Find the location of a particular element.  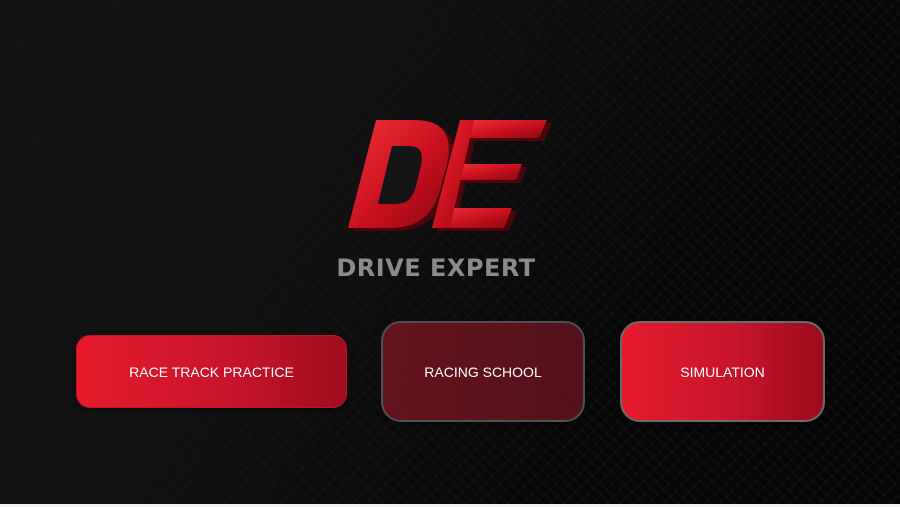

brand-name: DRIVE EXPERT is located at coordinates (436, 268).